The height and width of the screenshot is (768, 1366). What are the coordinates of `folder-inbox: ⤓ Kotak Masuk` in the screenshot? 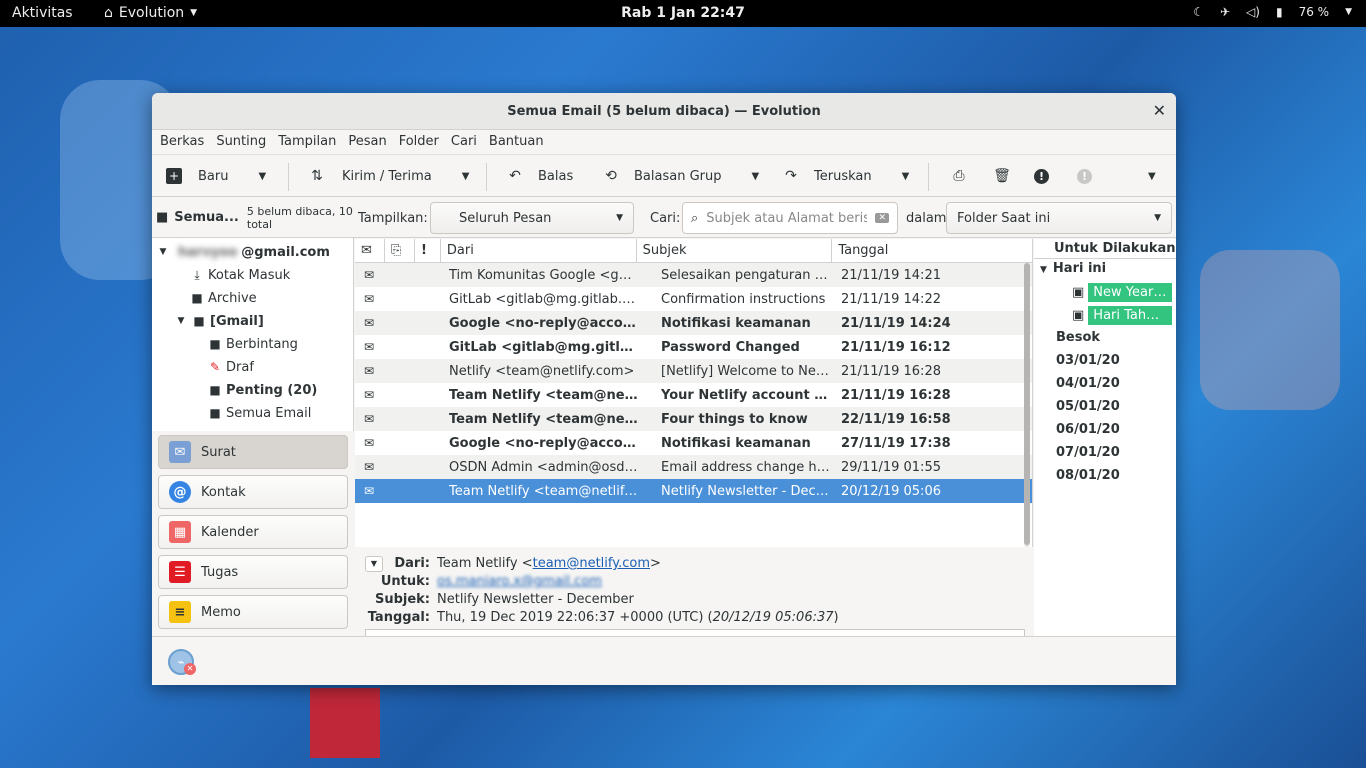 It's located at (240, 275).